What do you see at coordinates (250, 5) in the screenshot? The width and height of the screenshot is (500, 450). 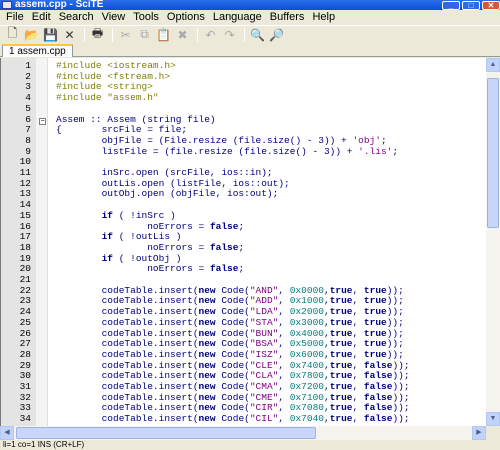 I see `title-bar: assem.cpp - SciTE _ □ ✕` at bounding box center [250, 5].